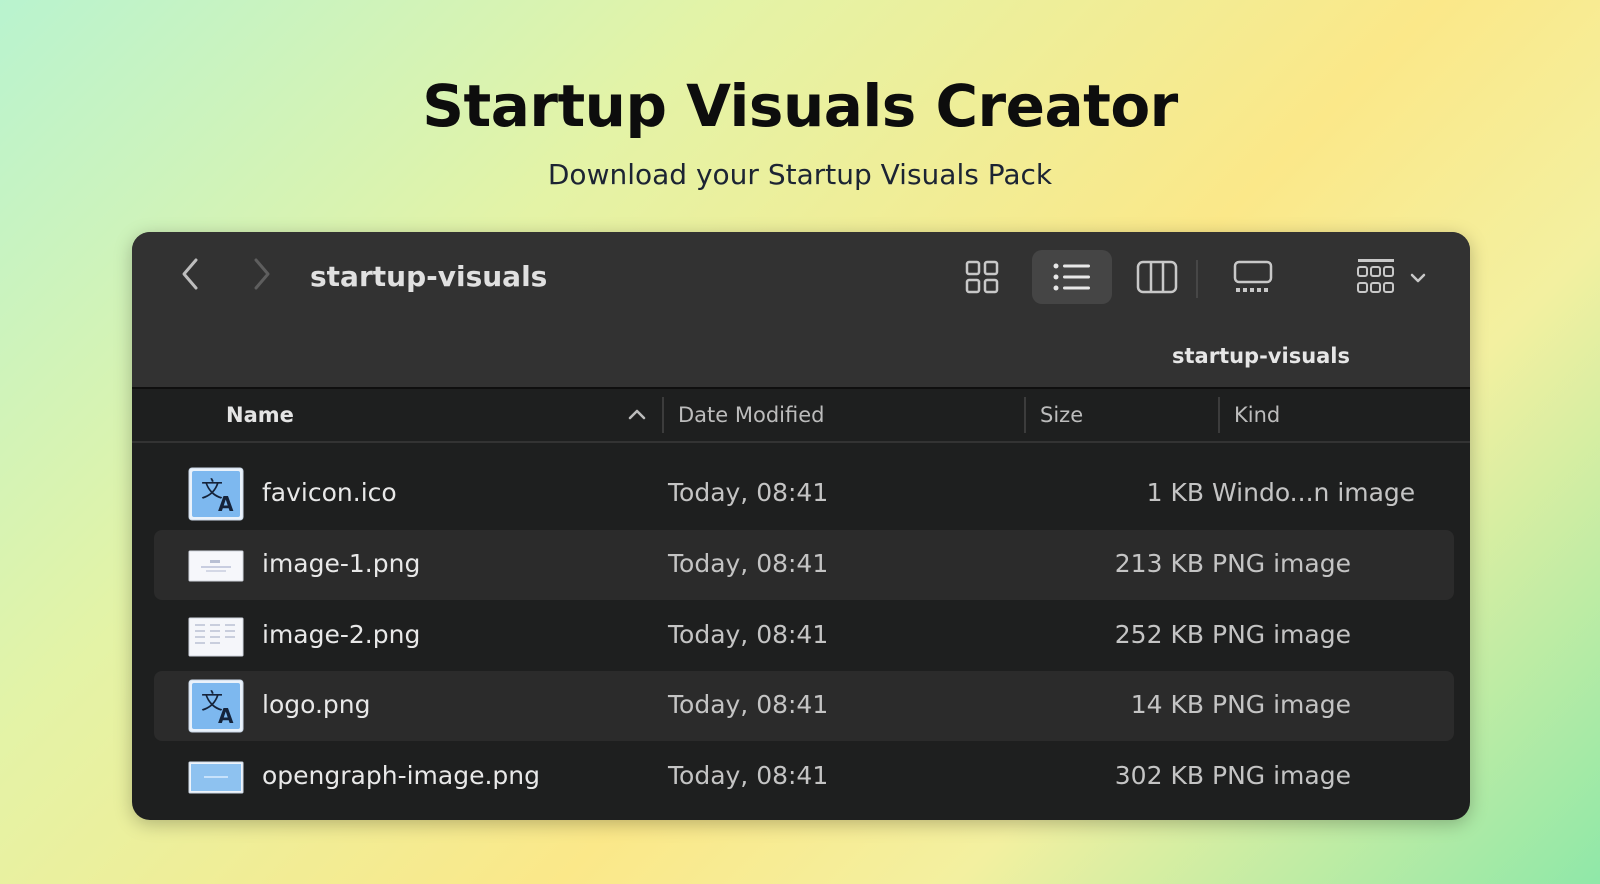 The width and height of the screenshot is (1600, 884). I want to click on list-view-button, so click(1072, 277).